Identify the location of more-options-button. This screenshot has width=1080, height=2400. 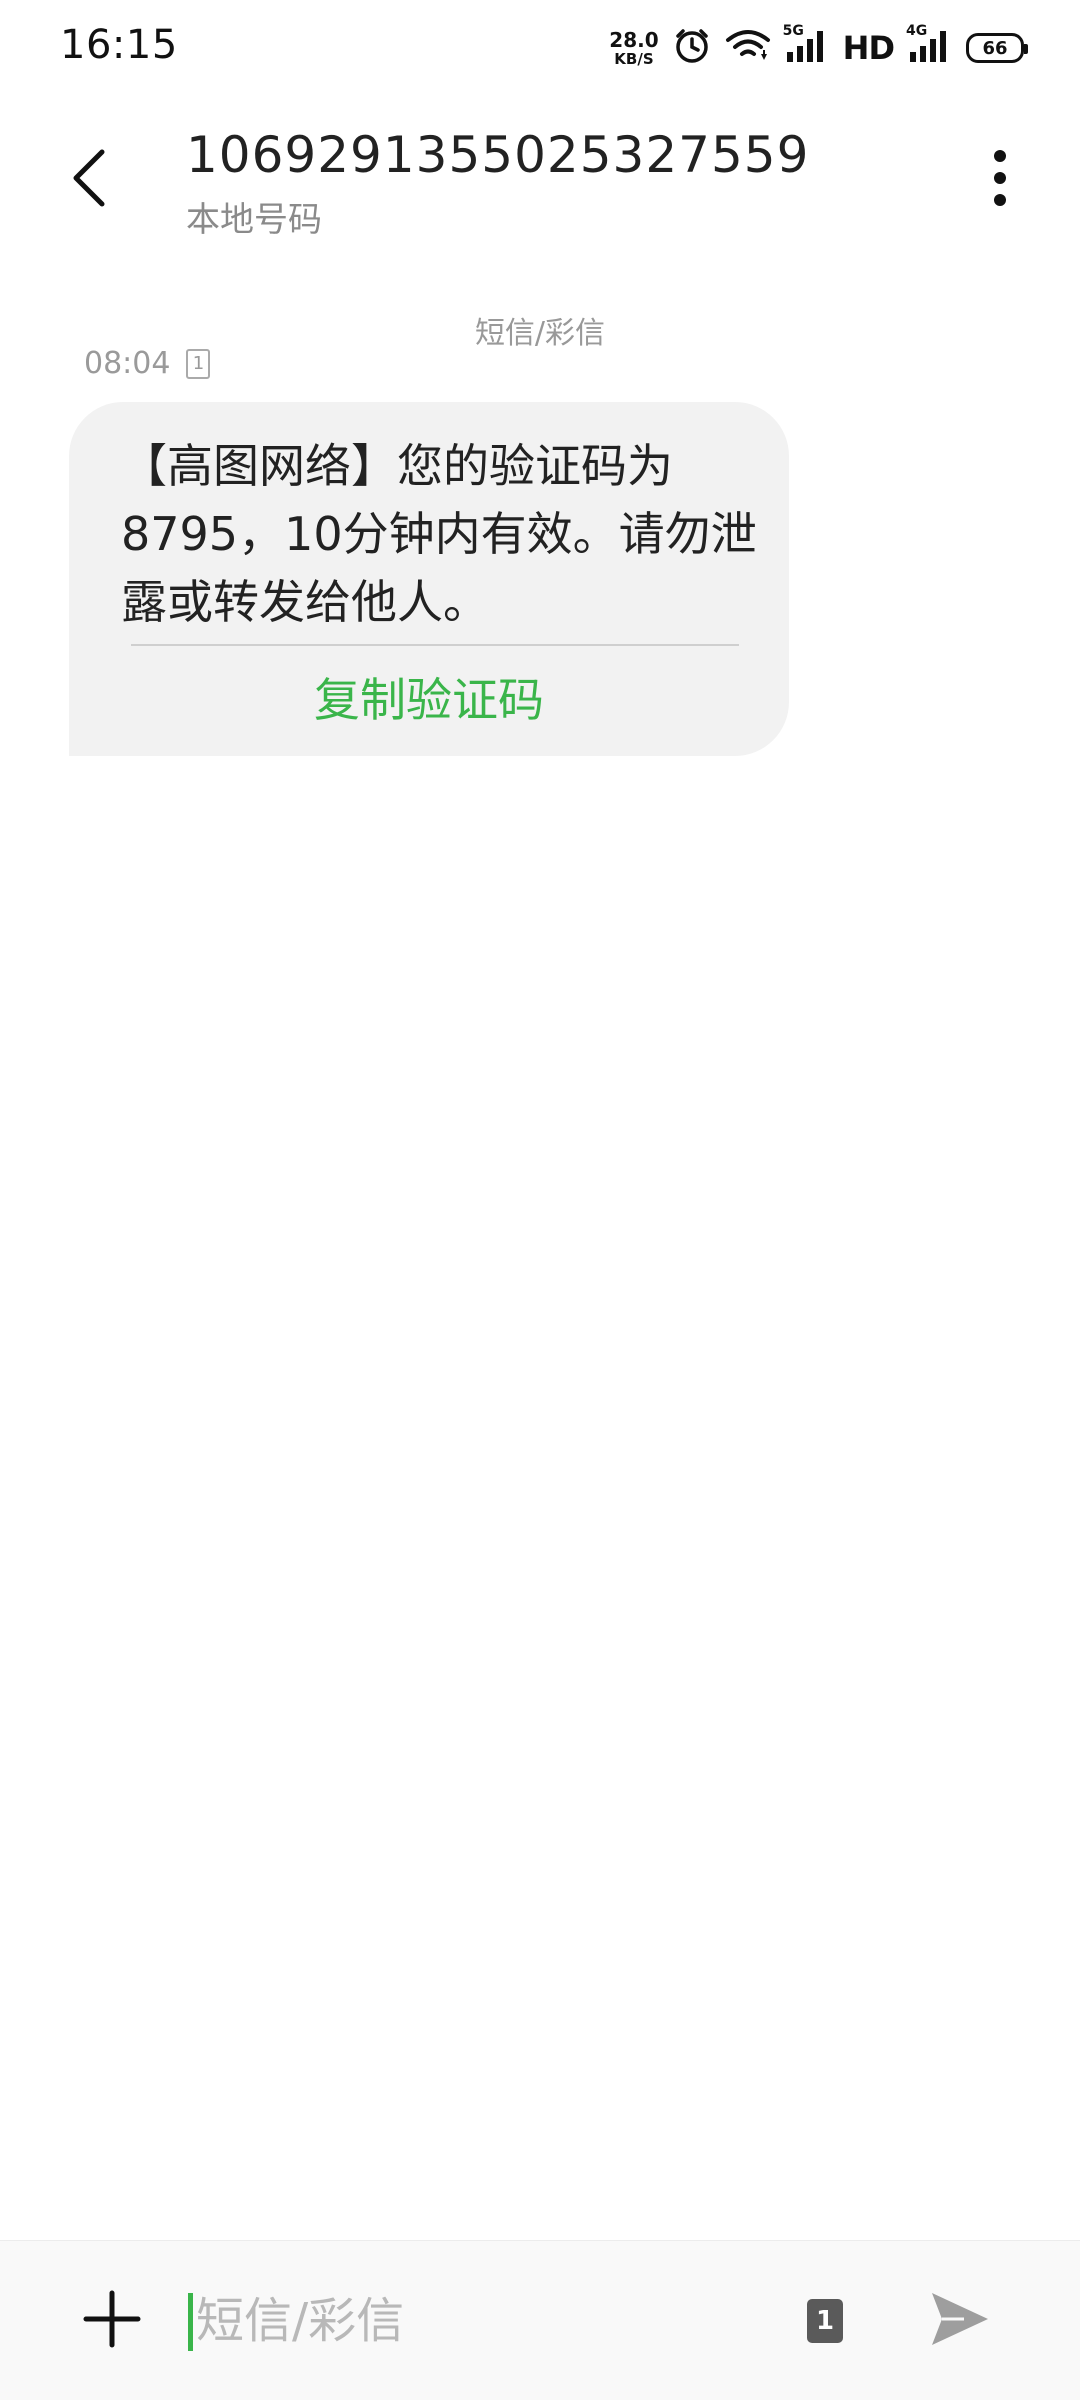
(1000, 180).